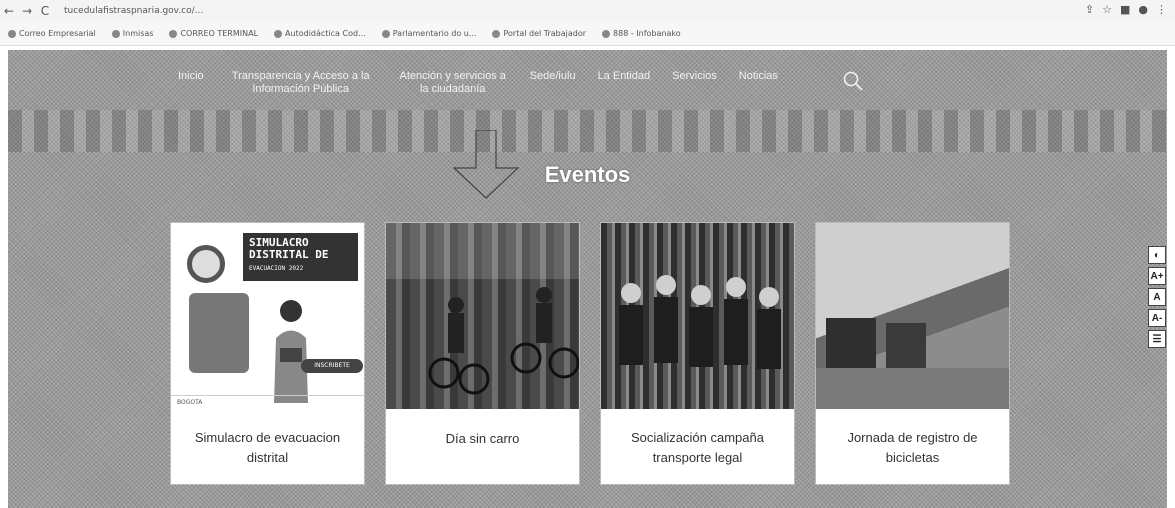  What do you see at coordinates (912, 447) in the screenshot?
I see `event-title: Jornada de registro de bicicletas` at bounding box center [912, 447].